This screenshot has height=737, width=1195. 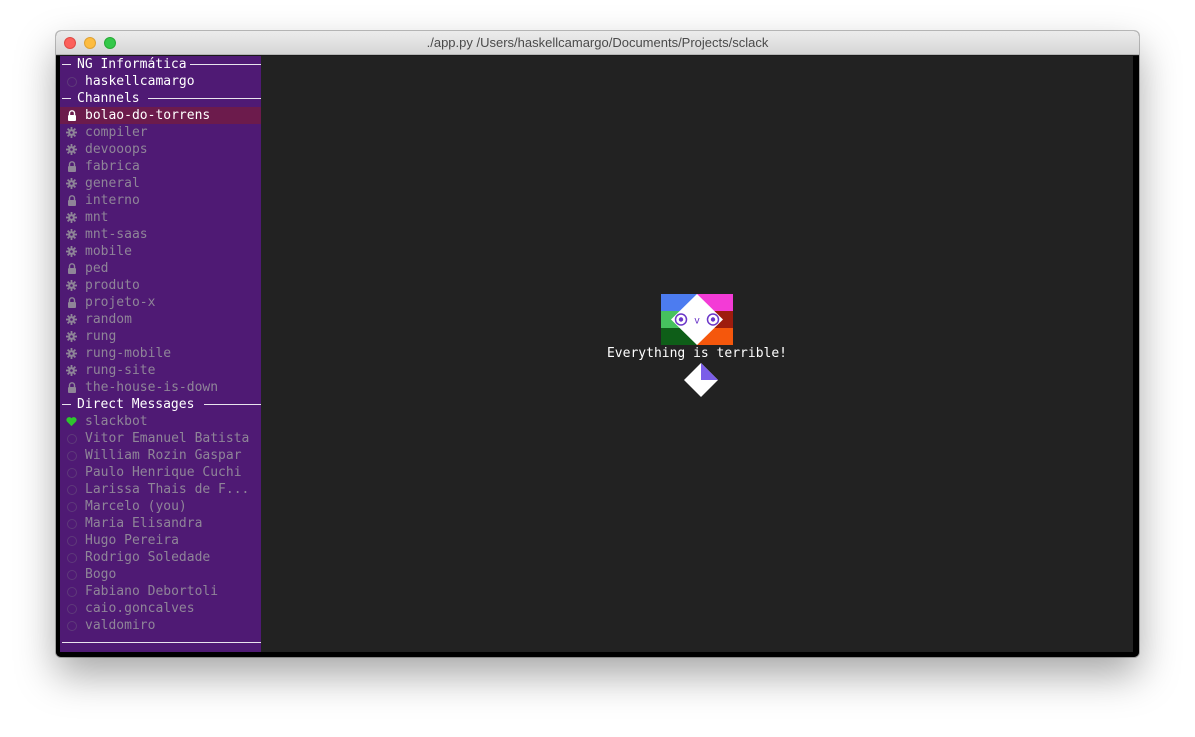 I want to click on dm-item-hugo-pereira: Hugo Pereira, so click(x=160, y=540).